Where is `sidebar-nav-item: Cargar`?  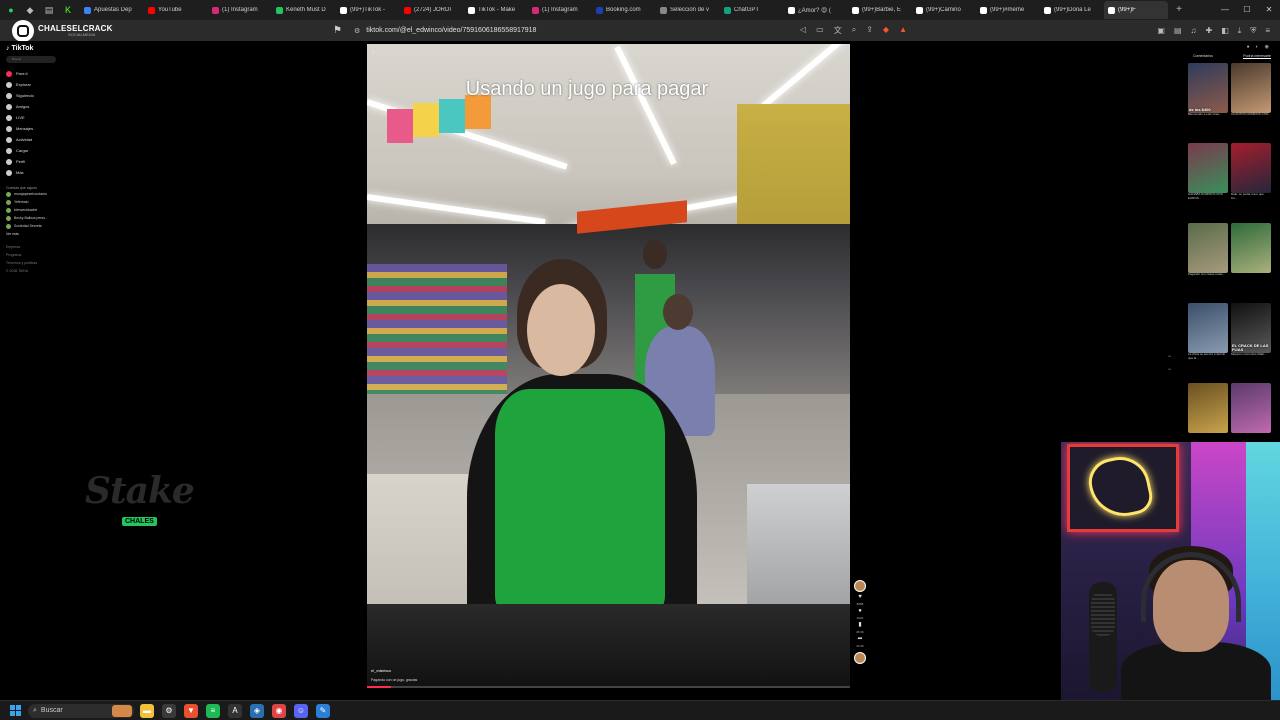
sidebar-nav-item: Cargar is located at coordinates (38, 150).